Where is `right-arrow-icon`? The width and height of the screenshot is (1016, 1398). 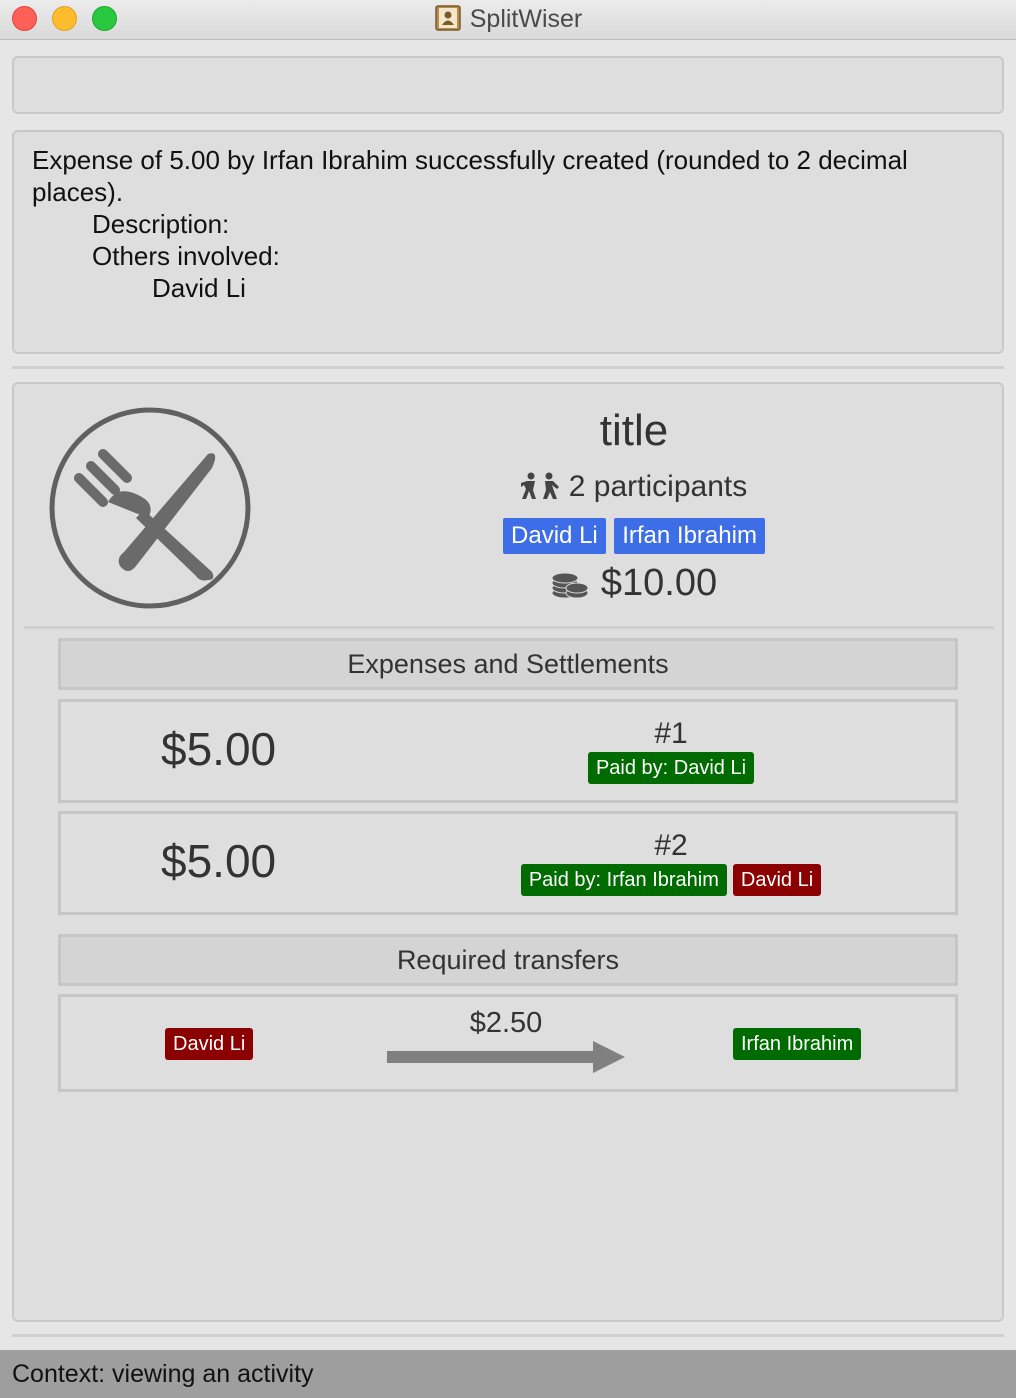 right-arrow-icon is located at coordinates (506, 1057).